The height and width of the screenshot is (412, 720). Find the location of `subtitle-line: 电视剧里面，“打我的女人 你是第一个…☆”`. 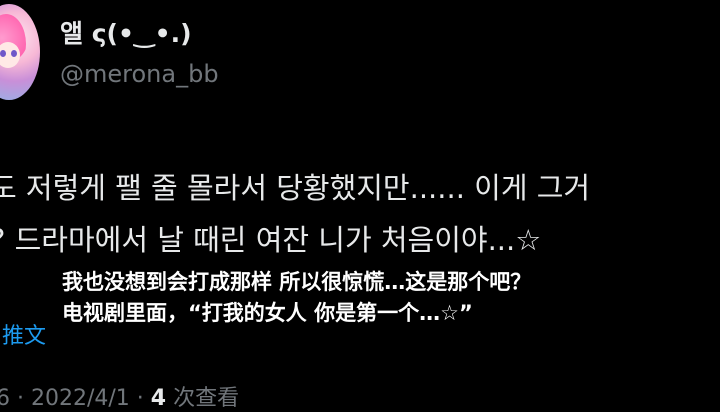

subtitle-line: 电视剧里面，“打我的女人 你是第一个…☆” is located at coordinates (267, 313).